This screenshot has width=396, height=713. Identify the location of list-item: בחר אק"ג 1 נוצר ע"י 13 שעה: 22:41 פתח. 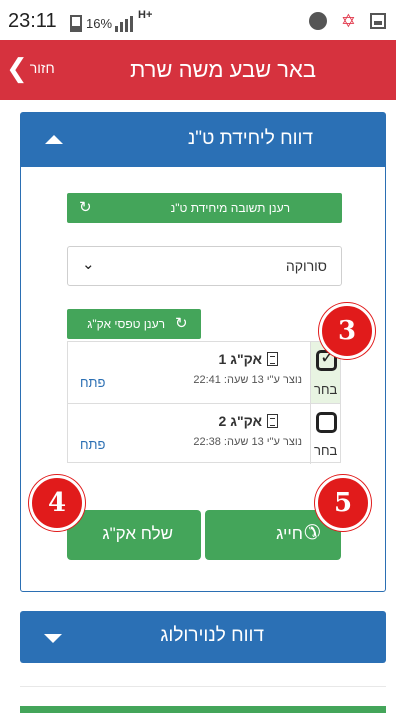
(204, 372).